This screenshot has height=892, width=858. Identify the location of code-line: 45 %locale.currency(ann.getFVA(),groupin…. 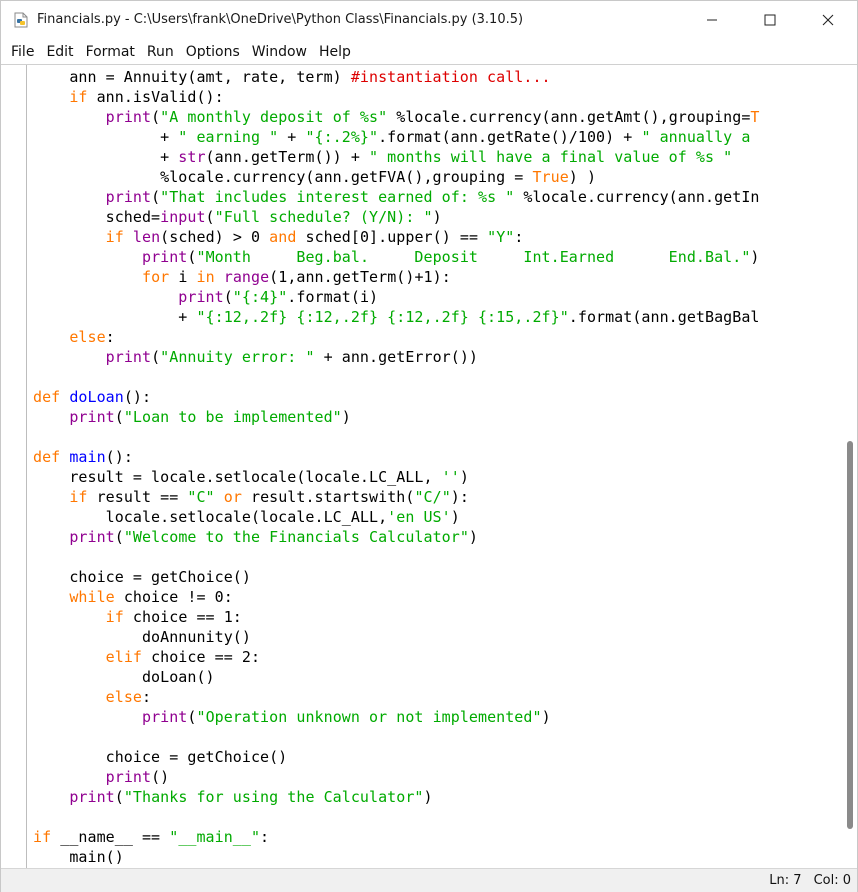
(437, 177).